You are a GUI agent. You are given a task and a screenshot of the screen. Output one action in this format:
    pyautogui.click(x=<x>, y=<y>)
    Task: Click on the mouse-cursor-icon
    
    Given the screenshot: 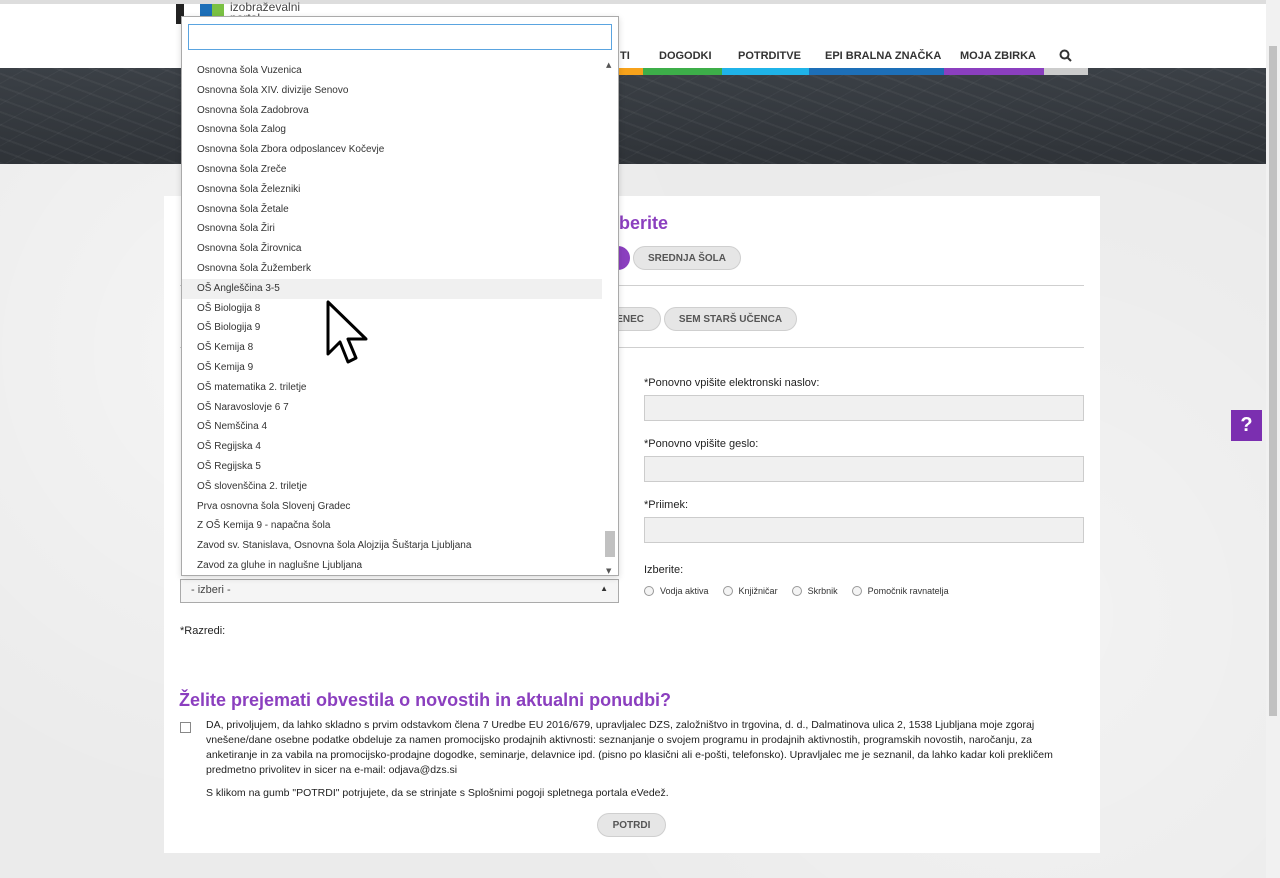 What is the action you would take?
    pyautogui.click(x=348, y=337)
    